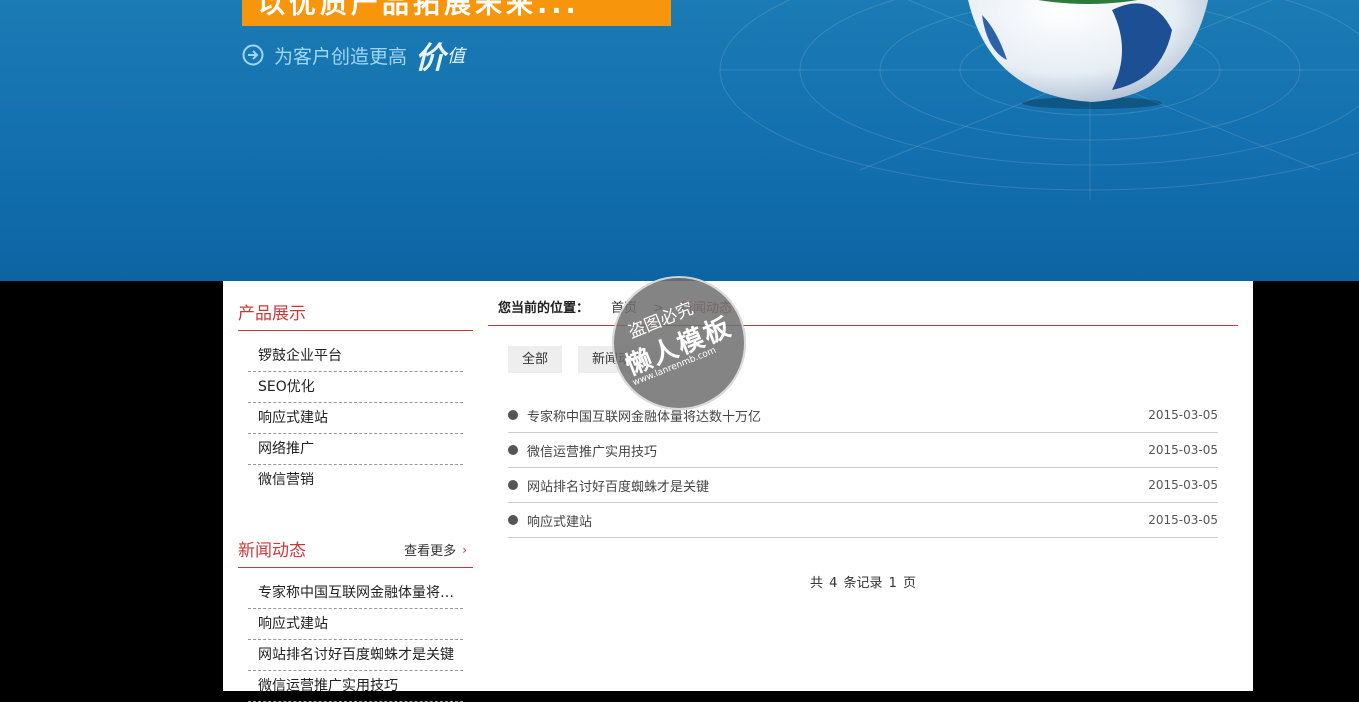  Describe the element at coordinates (430, 58) in the screenshot. I see `slogan-emphasis: 价` at that location.